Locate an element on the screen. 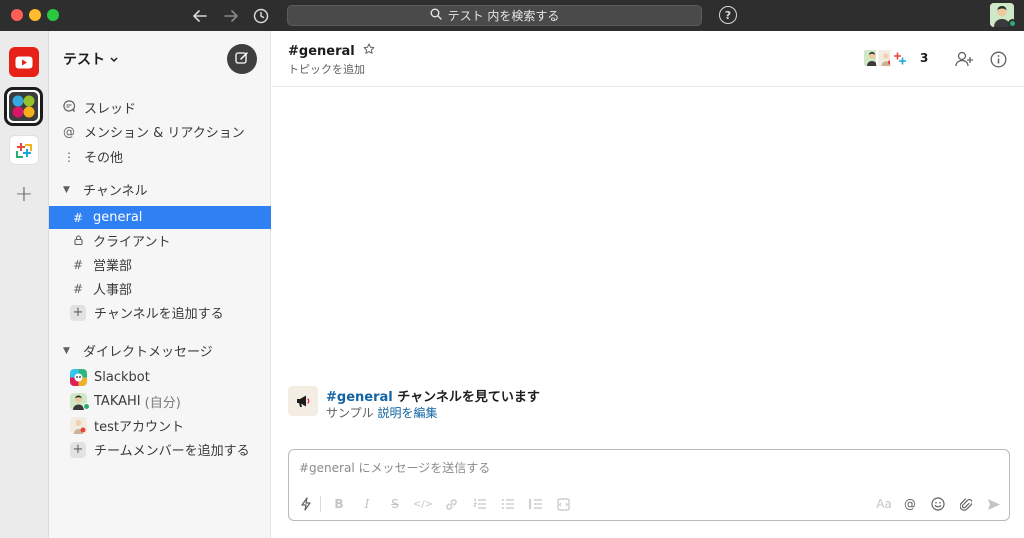 This screenshot has width=1024, height=538. message-composer: B I S </> Aa @ is located at coordinates (649, 485).